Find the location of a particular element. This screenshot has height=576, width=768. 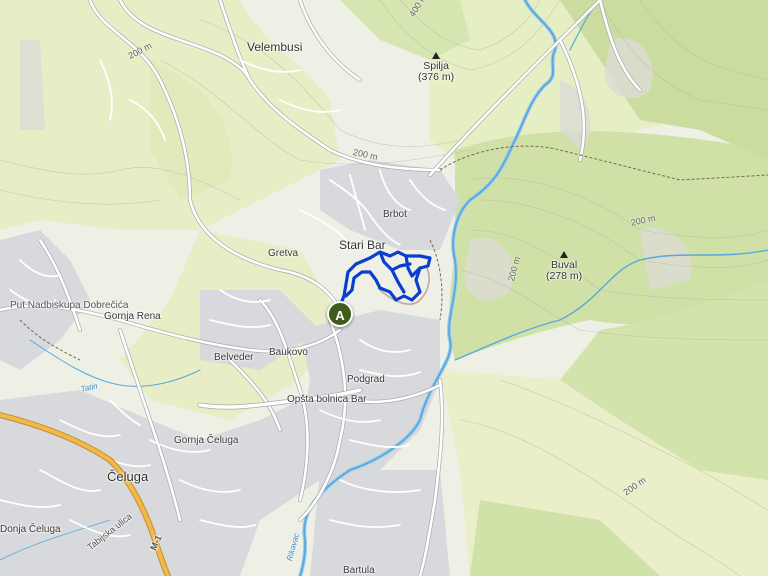

peak-spilja: Spilja (376 m) is located at coordinates (436, 67).